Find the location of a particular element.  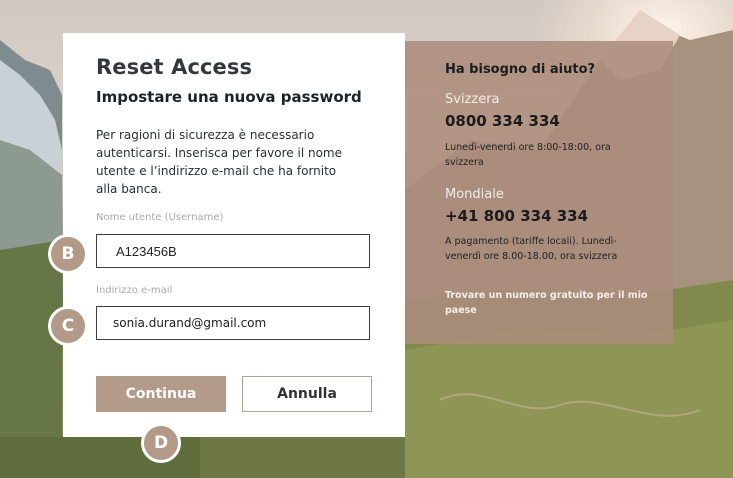

email-label: Indirizzo e-mail is located at coordinates (134, 290).